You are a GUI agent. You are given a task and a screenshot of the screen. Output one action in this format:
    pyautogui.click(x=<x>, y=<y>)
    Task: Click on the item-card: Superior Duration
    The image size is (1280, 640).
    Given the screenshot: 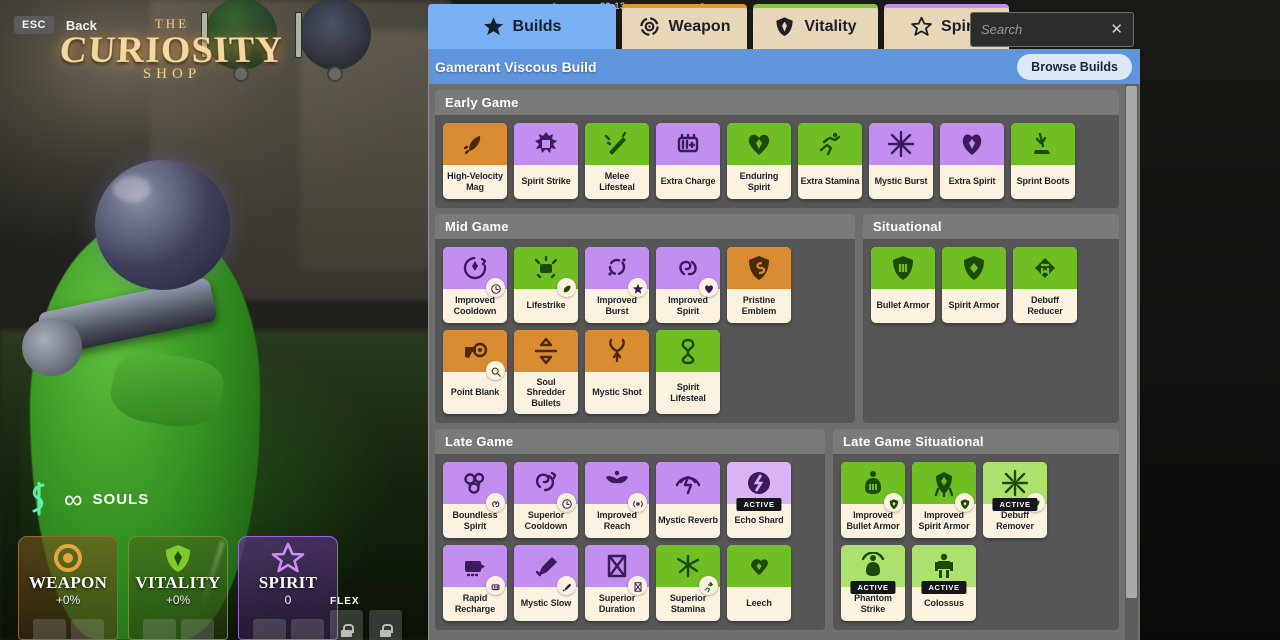 What is the action you would take?
    pyautogui.click(x=617, y=583)
    